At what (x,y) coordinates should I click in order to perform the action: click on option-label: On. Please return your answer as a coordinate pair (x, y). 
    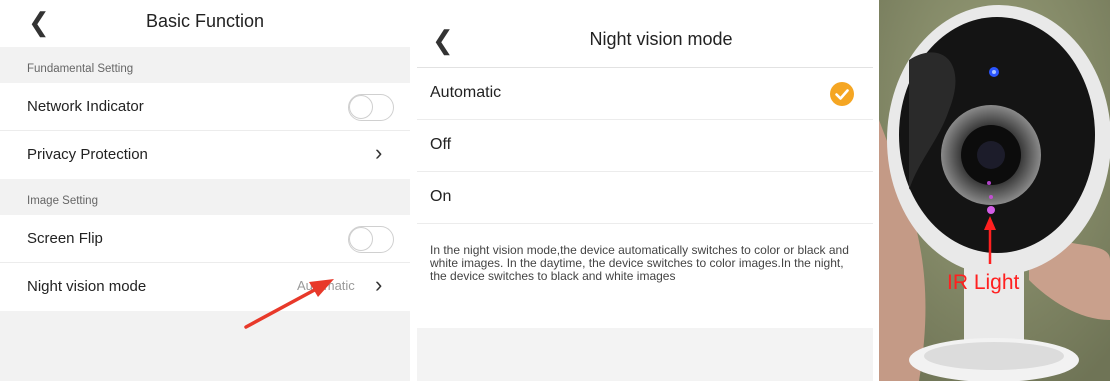
    Looking at the image, I should click on (441, 196).